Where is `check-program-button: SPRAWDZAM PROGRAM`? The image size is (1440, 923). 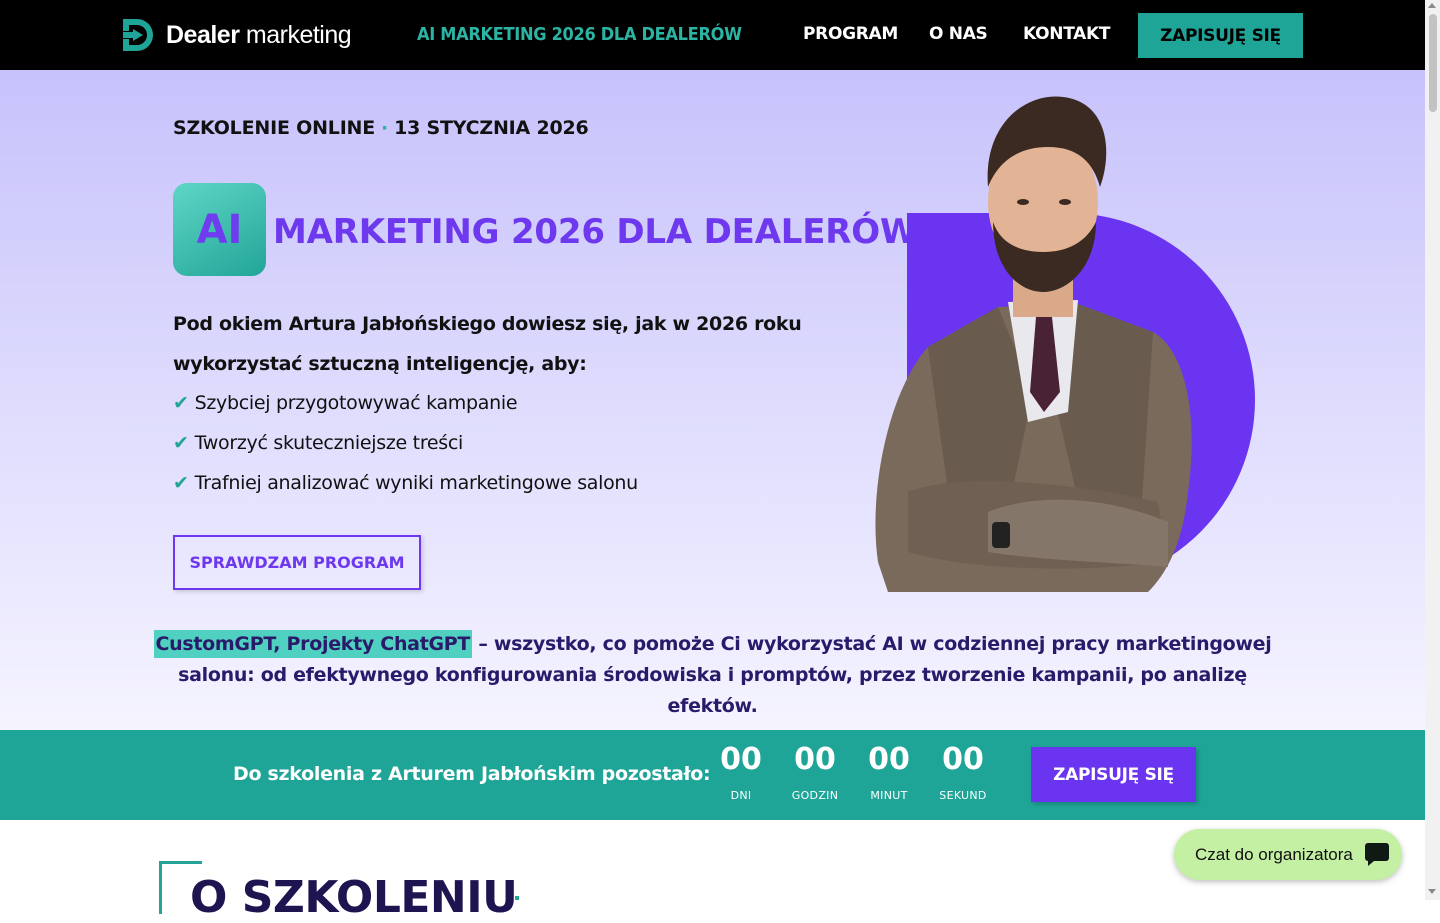 check-program-button: SPRAWDZAM PROGRAM is located at coordinates (297, 562).